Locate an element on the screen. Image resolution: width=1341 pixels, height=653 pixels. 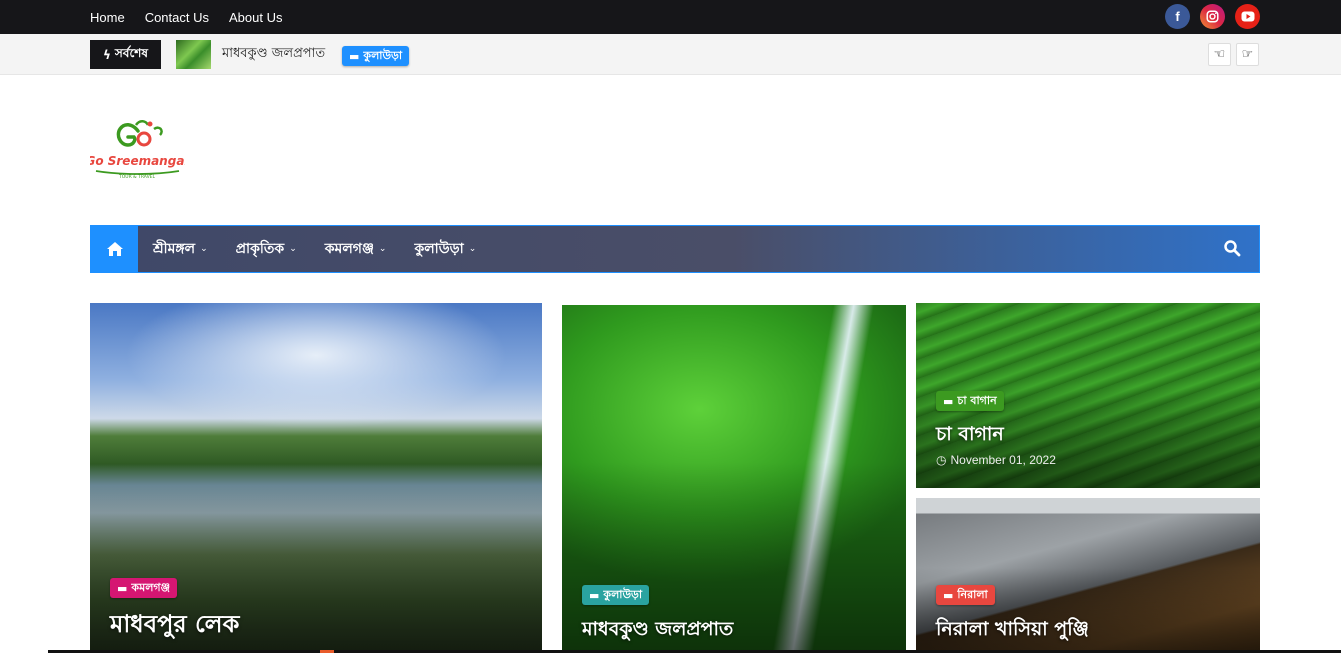
ticker-title: মাধবকুণ্ড জলপ্রপাত is located at coordinates (273, 54).